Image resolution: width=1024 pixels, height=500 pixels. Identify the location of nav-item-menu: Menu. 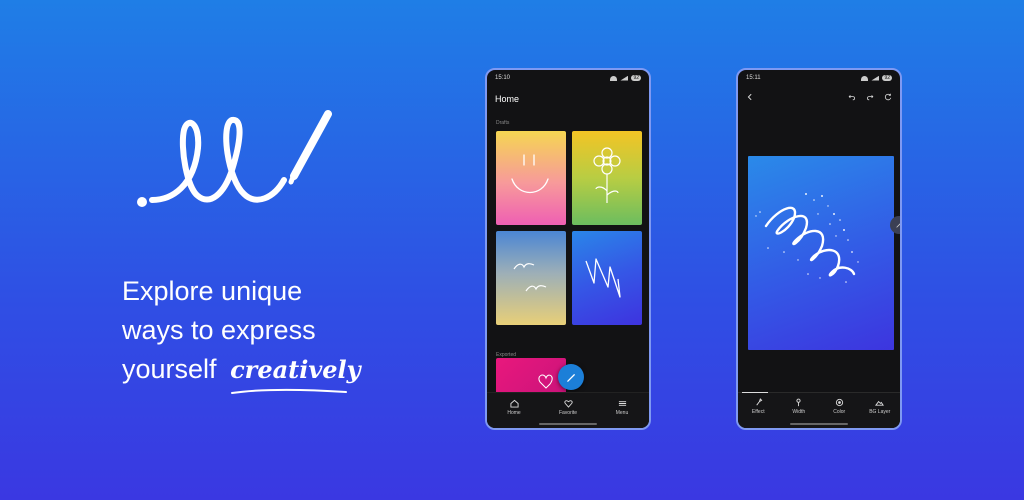
(622, 407).